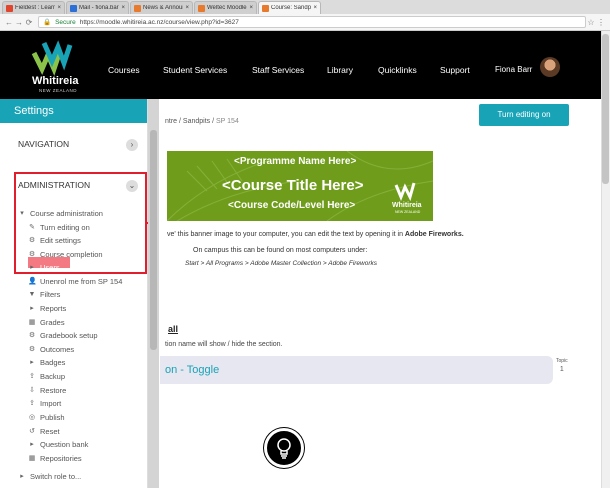 This screenshot has height=488, width=610. I want to click on adobe-fireworks-text: Adobe Fireworks., so click(434, 234).